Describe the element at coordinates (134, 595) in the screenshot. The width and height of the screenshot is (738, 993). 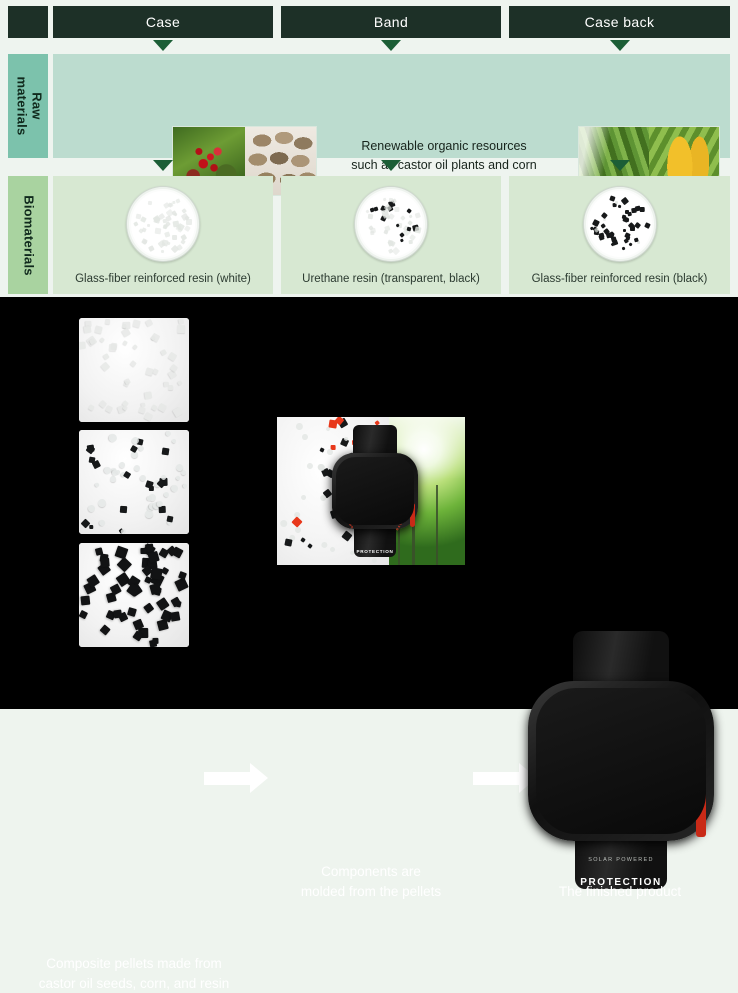
I see `pellet-photo-black` at that location.